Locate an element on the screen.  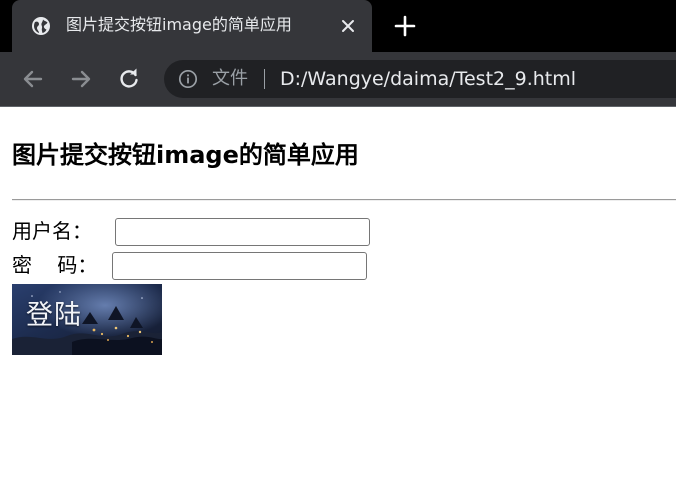
browser-toolbar: 文件 D:/Wangye/daima/Test2_9.html is located at coordinates (338, 79).